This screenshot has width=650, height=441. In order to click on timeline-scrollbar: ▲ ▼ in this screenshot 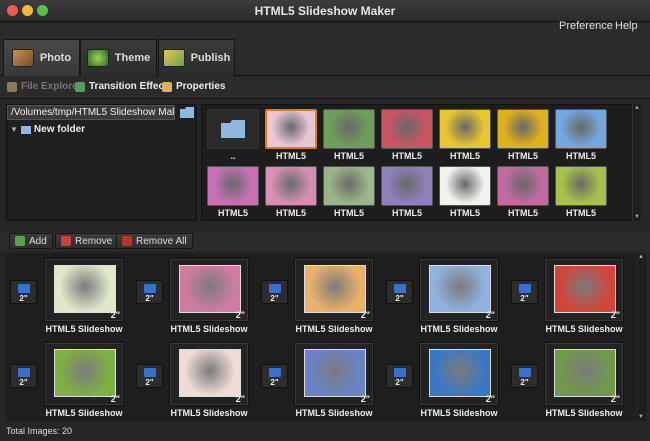, I will do `click(641, 337)`.